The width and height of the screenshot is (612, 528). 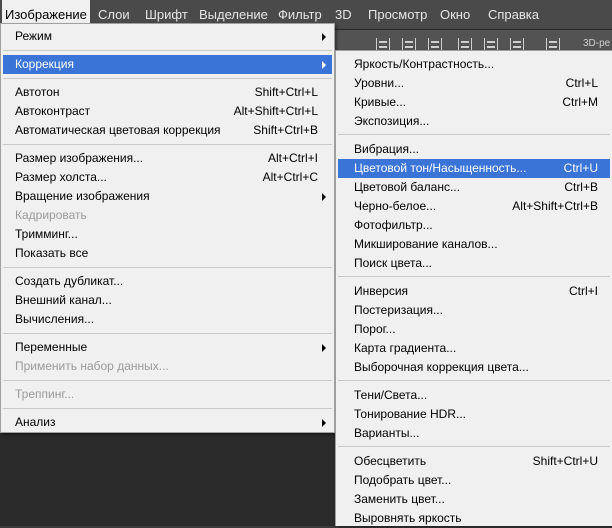 I want to click on menu-item-mode: Режим, so click(x=167, y=36).